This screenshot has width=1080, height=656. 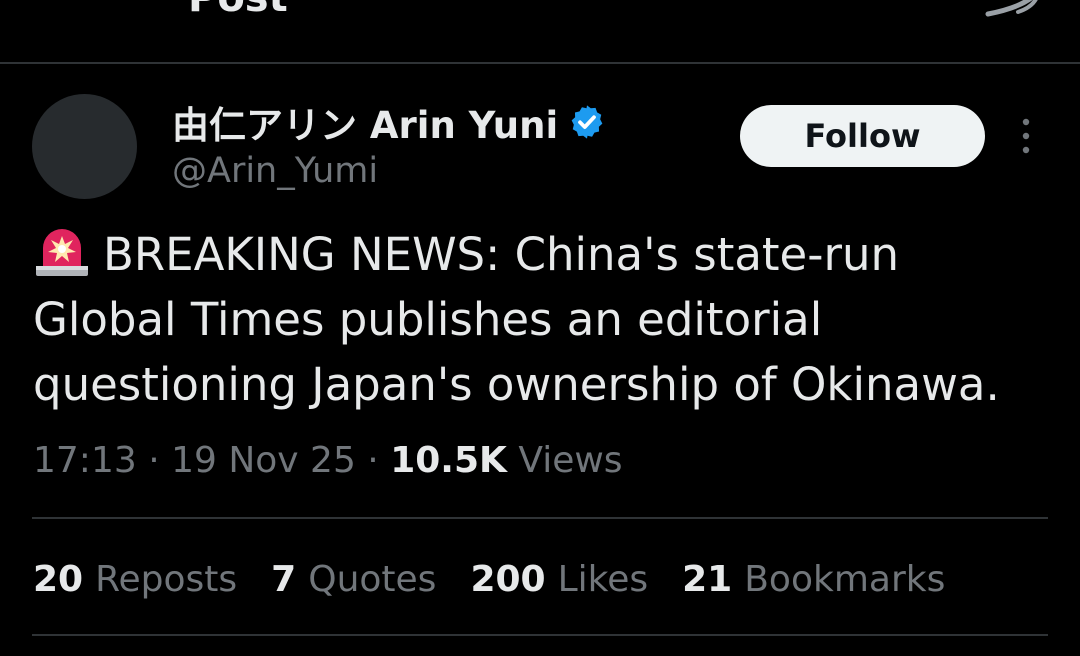 I want to click on views-label: Views, so click(x=570, y=460).